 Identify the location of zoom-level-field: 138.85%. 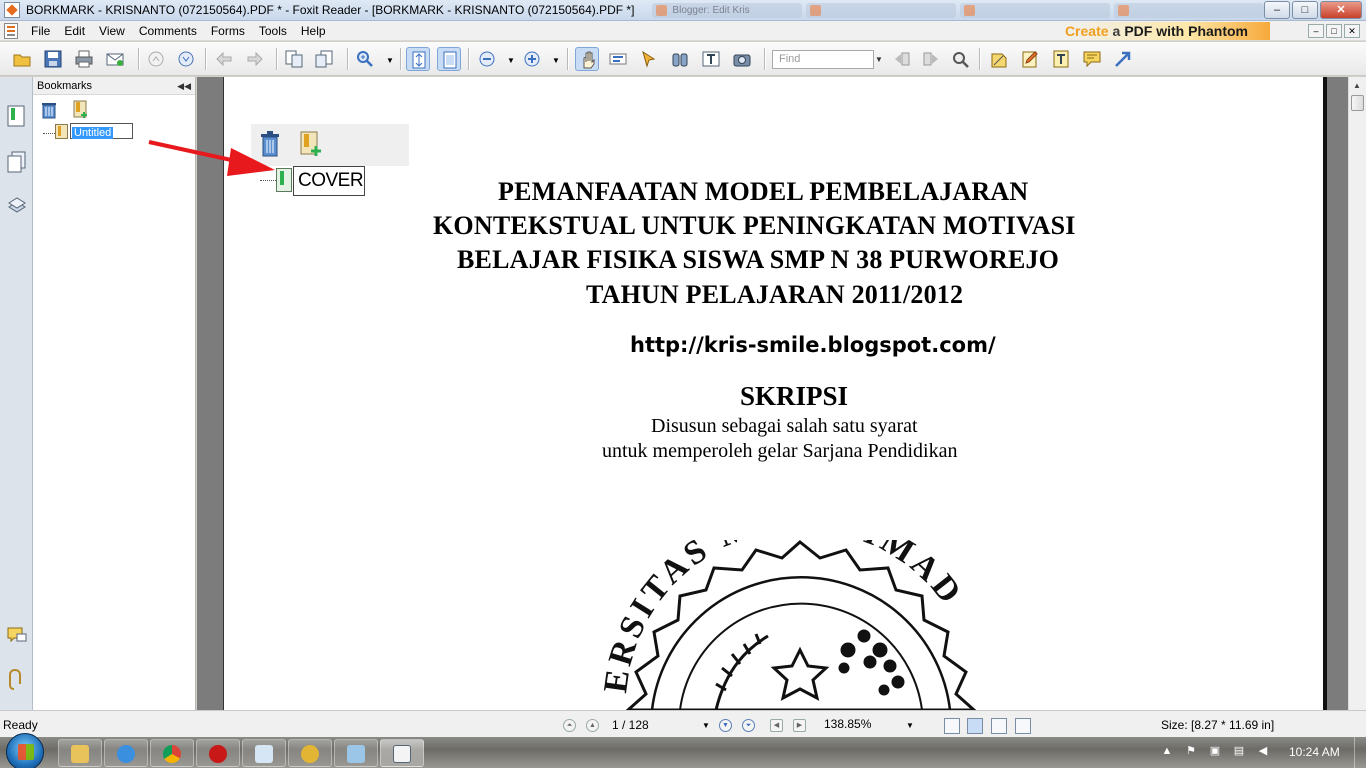
(868, 725).